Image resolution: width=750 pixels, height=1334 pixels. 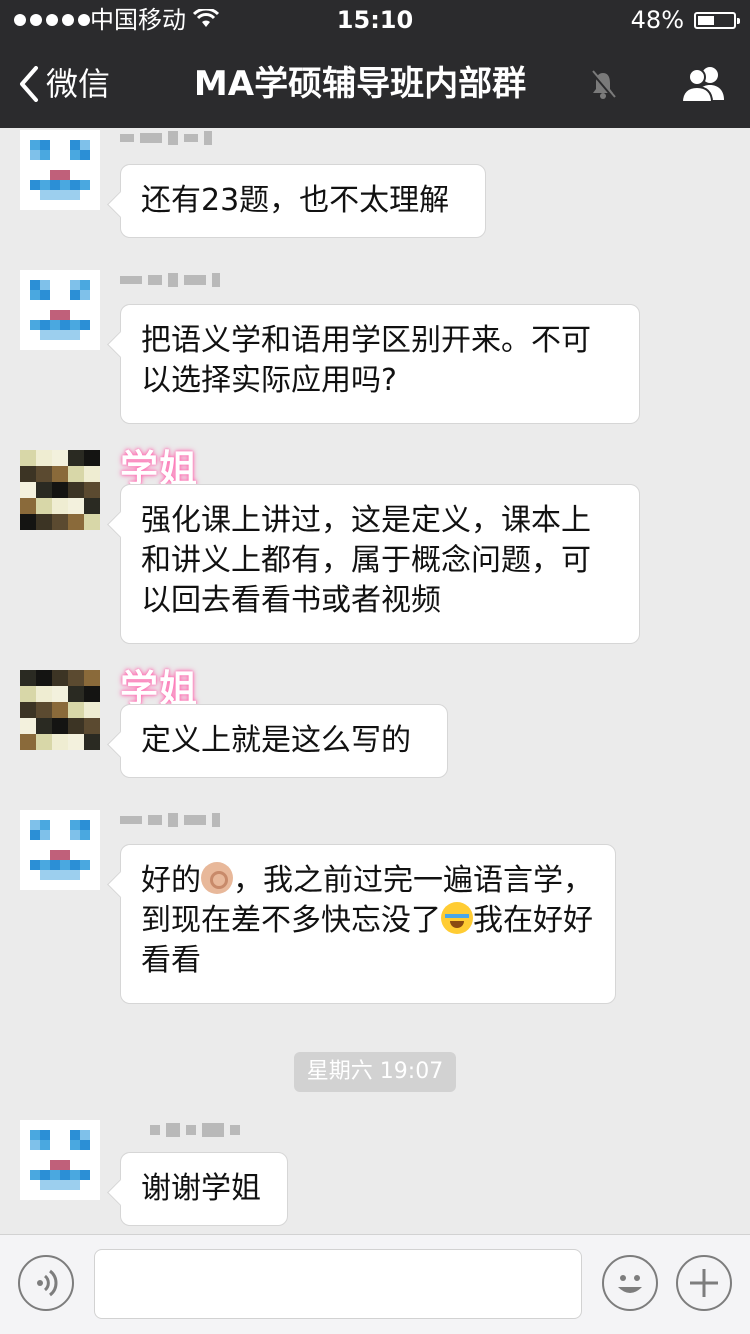 I want to click on message-bubble: 好的 ，我之前过完一遍语言学，到现在差不多快忘没了 我在好好看看, so click(x=368, y=924).